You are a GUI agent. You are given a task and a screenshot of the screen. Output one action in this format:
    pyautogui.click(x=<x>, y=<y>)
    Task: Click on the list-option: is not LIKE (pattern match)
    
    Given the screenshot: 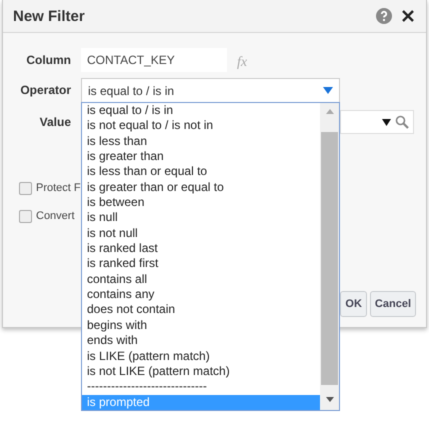 What is the action you would take?
    pyautogui.click(x=201, y=372)
    